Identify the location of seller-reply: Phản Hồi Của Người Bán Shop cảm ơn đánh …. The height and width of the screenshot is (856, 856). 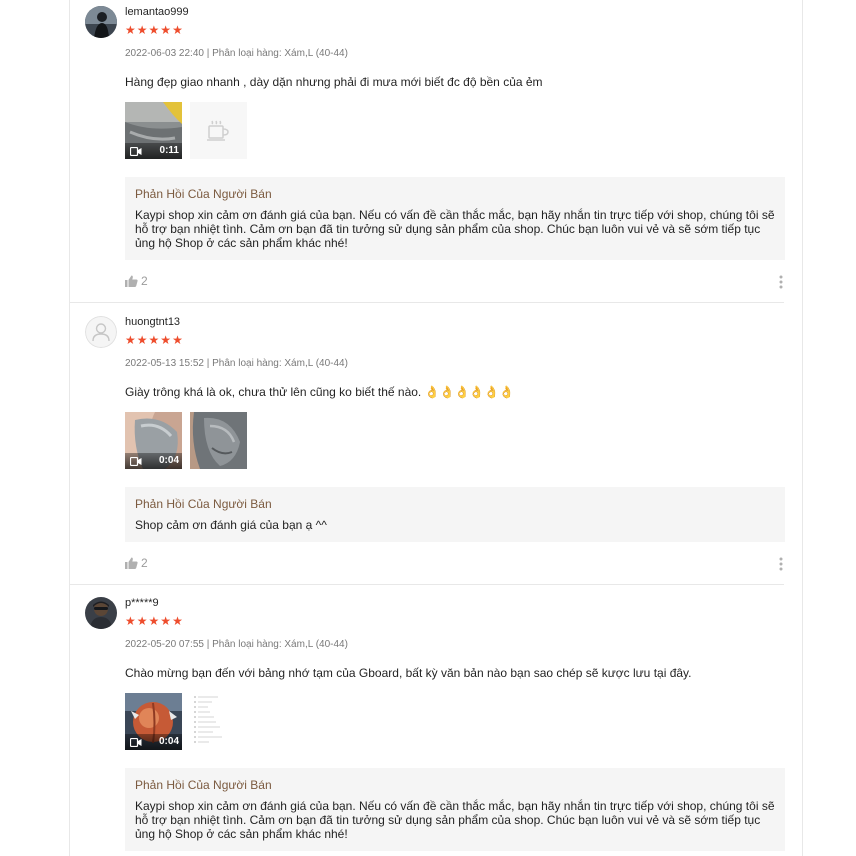
(455, 514).